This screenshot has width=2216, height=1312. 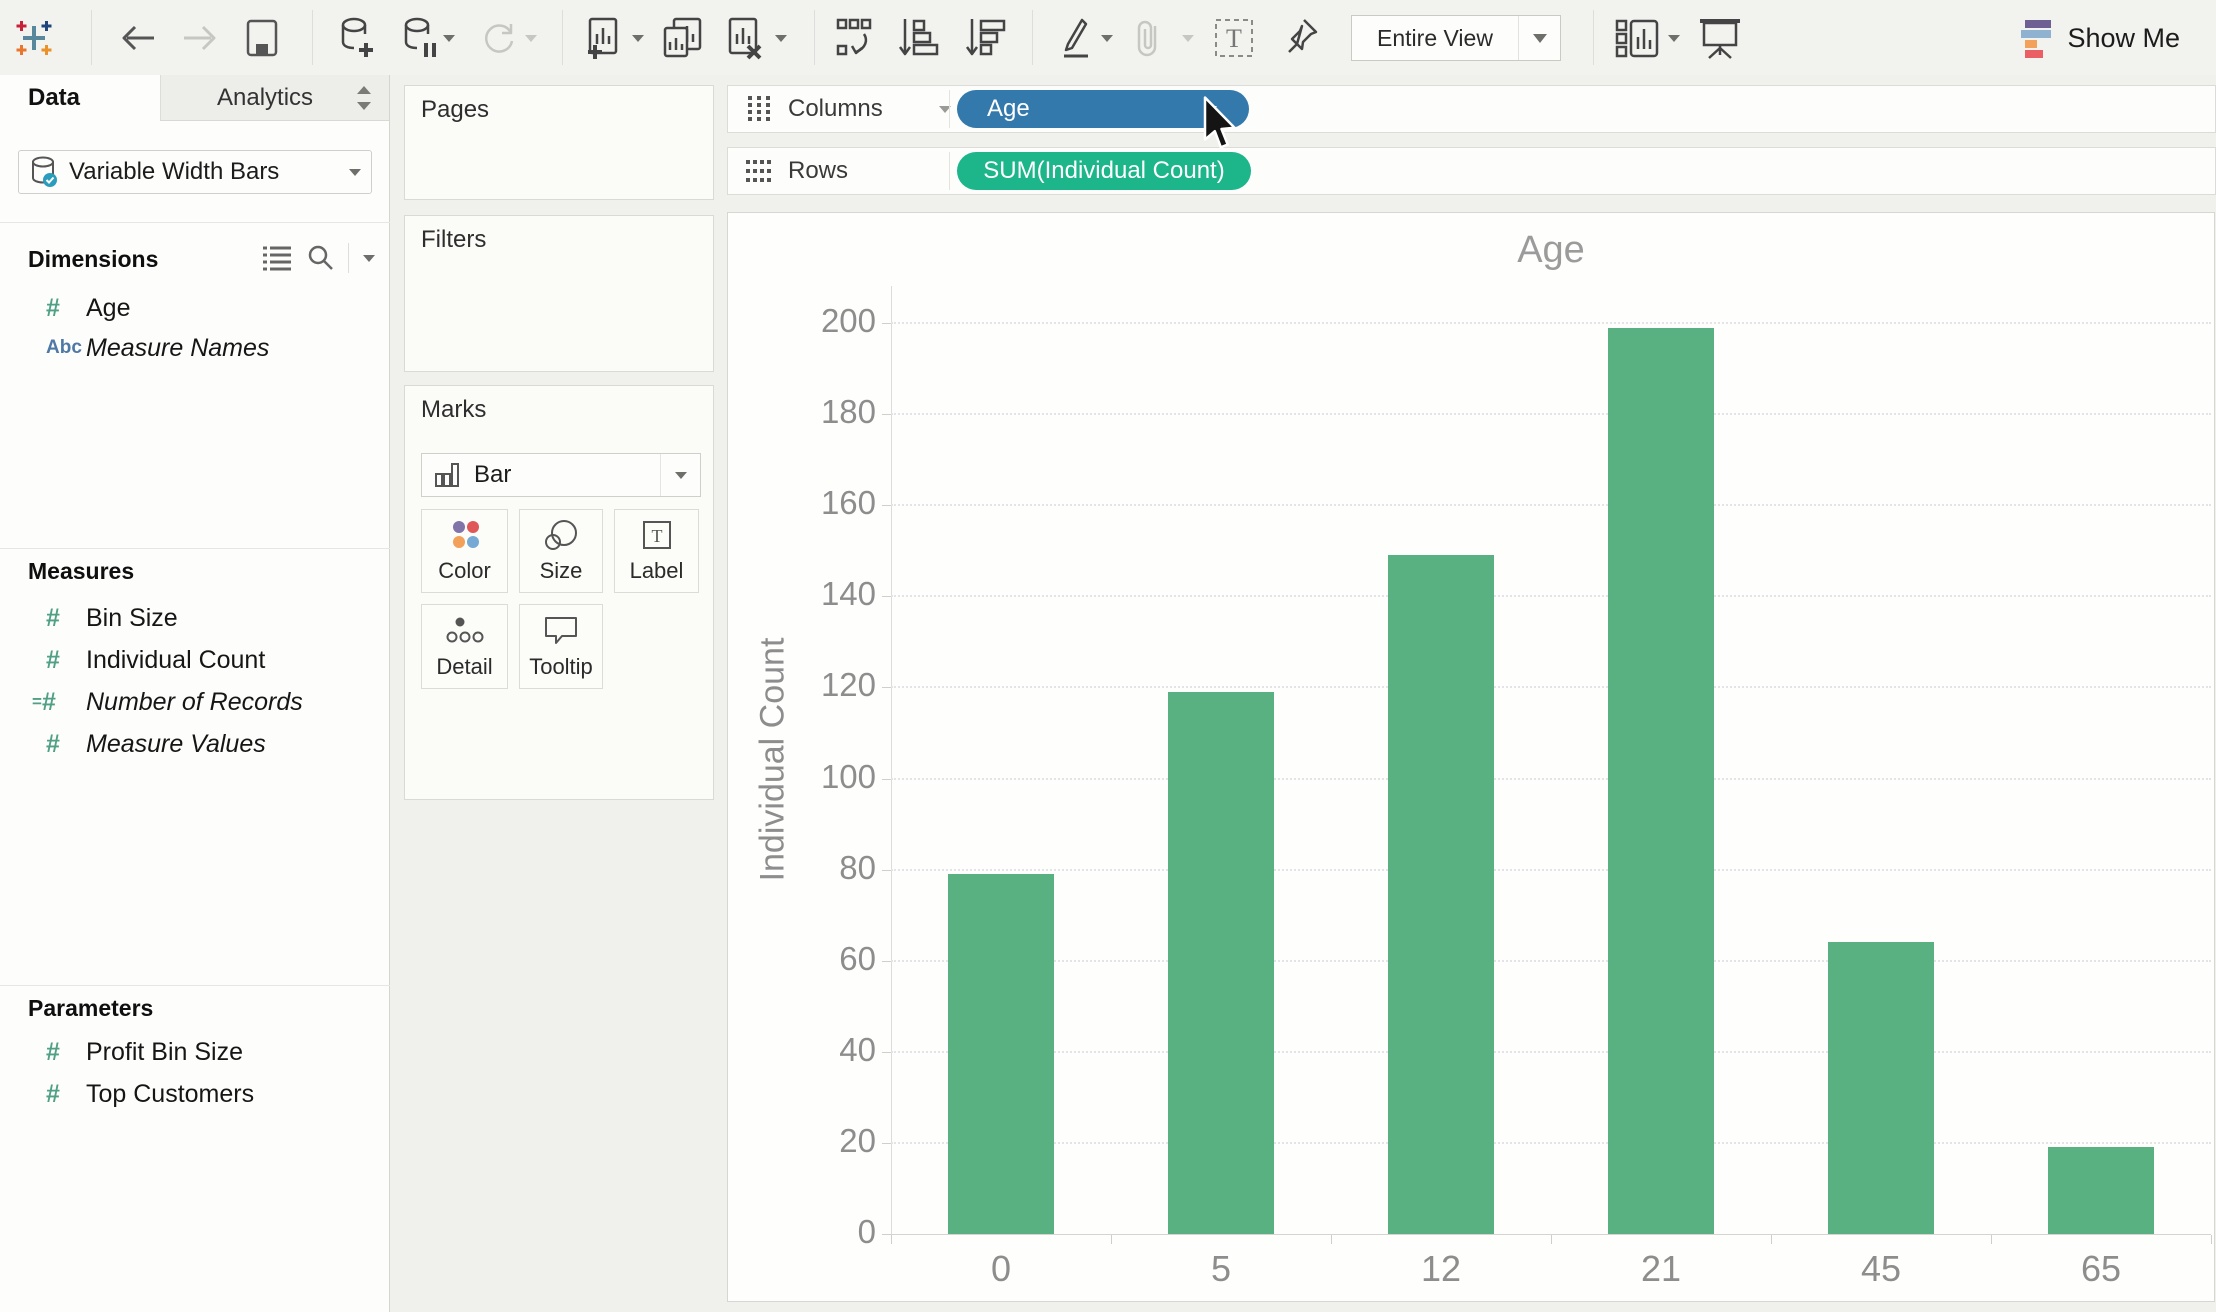 What do you see at coordinates (802, 1050) in the screenshot?
I see `y-tick-label: 40` at bounding box center [802, 1050].